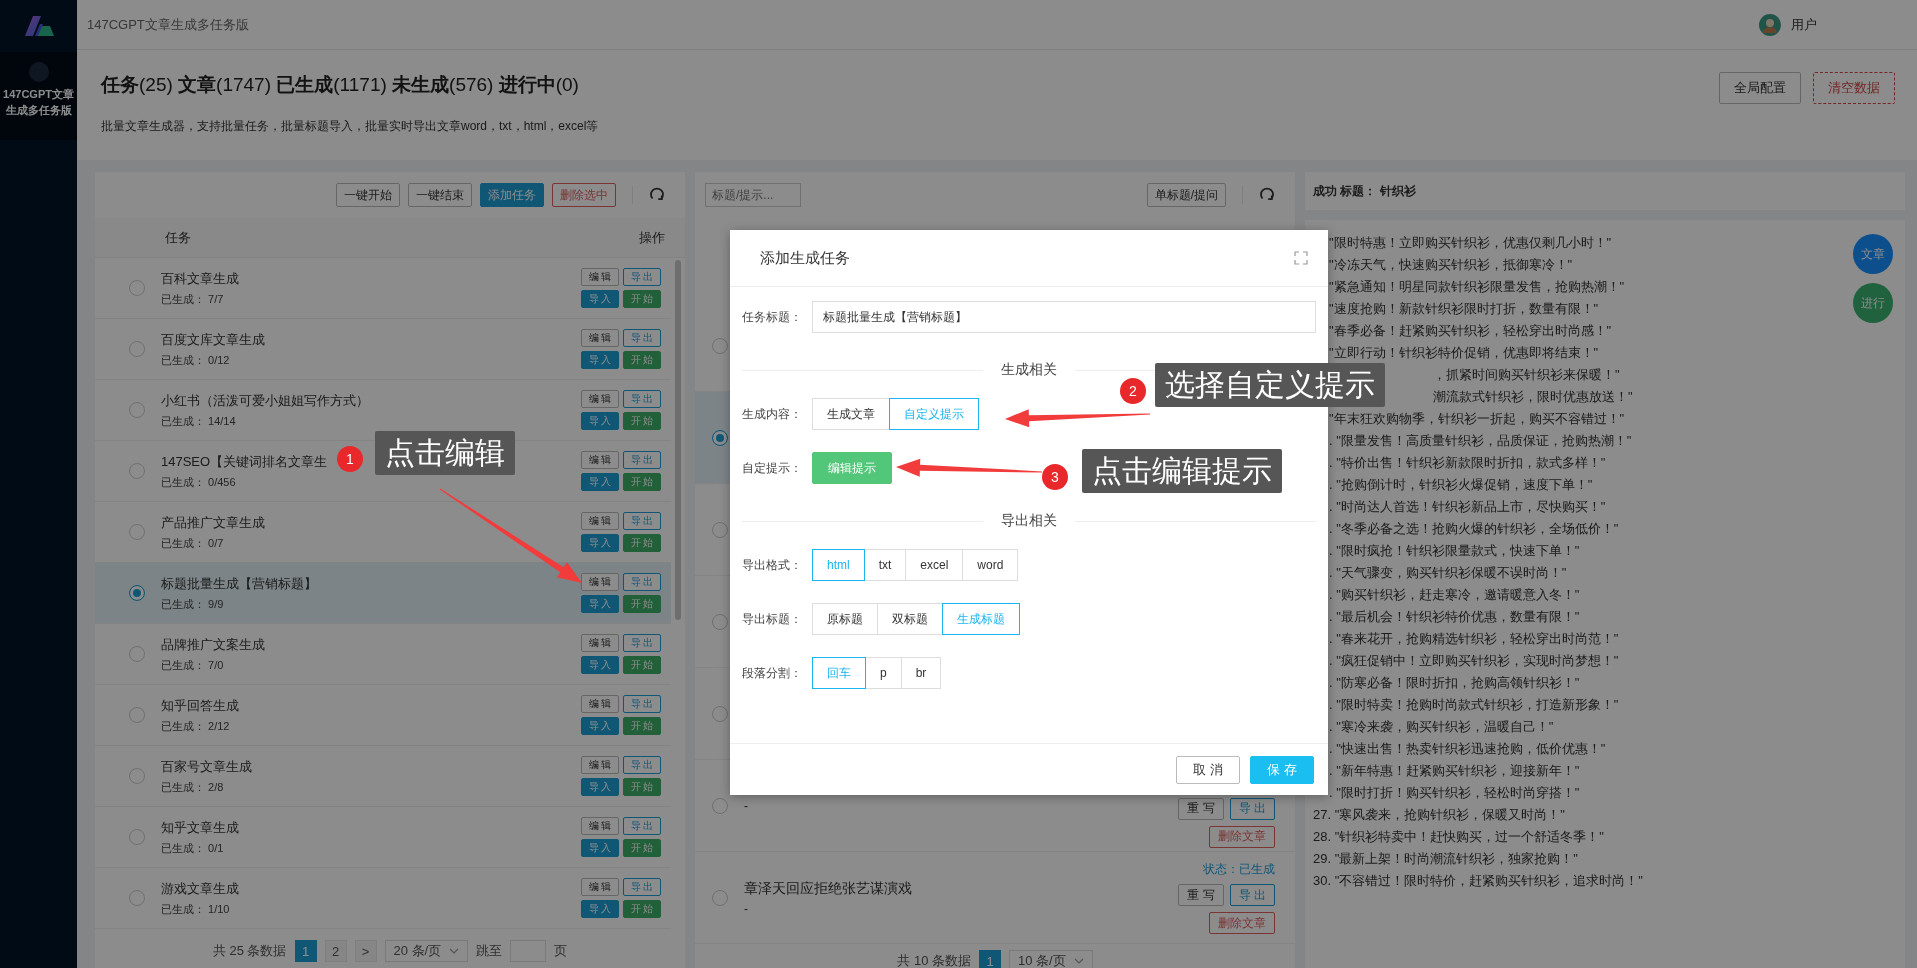 This screenshot has width=1917, height=968. What do you see at coordinates (440, 195) in the screenshot?
I see `toolbar-button: 一键结束` at bounding box center [440, 195].